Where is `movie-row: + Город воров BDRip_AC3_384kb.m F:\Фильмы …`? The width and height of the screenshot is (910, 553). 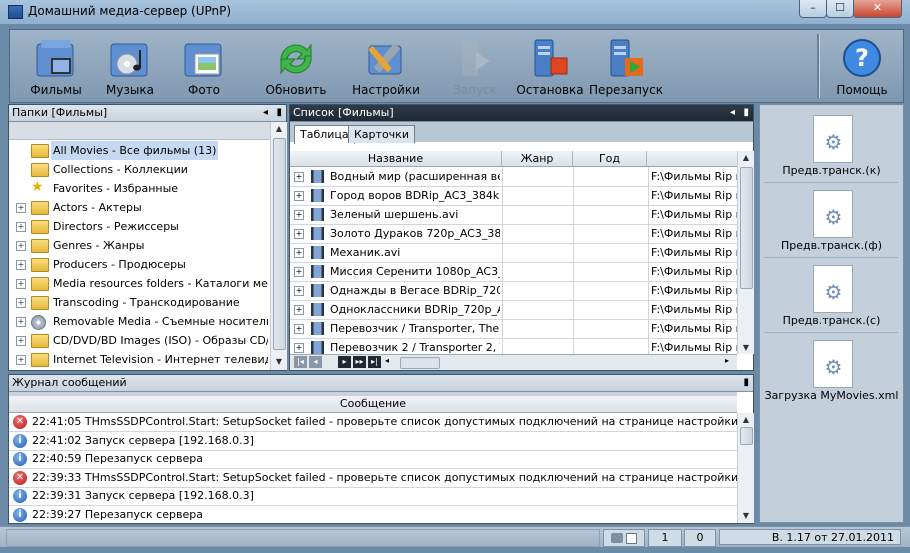
movie-row: + Город воров BDRip_AC3_384kb.m F:\Фильмы … is located at coordinates (513, 196).